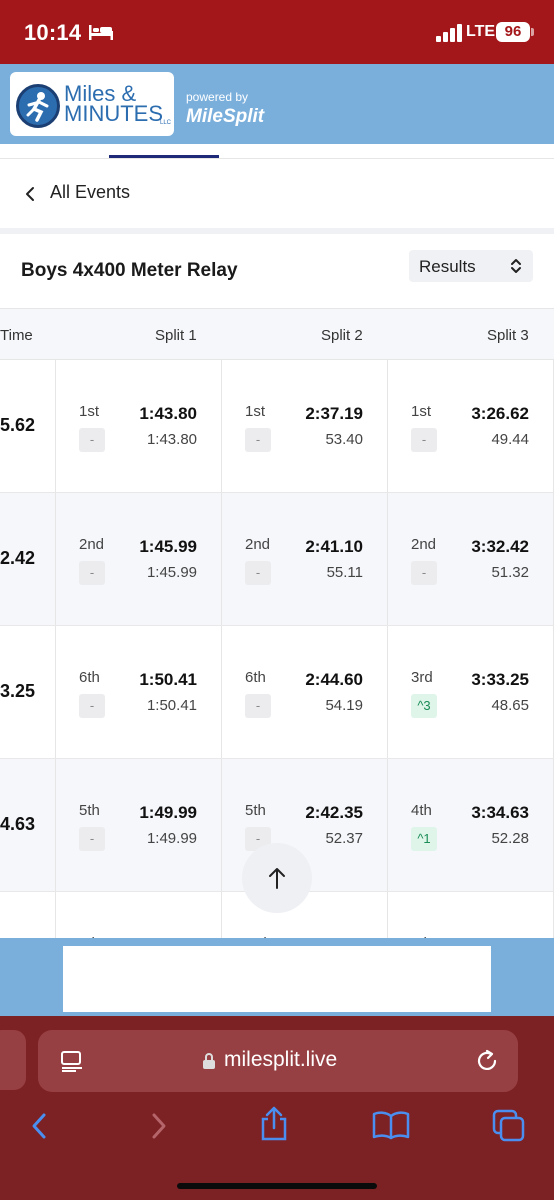 The width and height of the screenshot is (554, 1200). I want to click on logo-text: Miles & MINUTES, so click(113, 104).